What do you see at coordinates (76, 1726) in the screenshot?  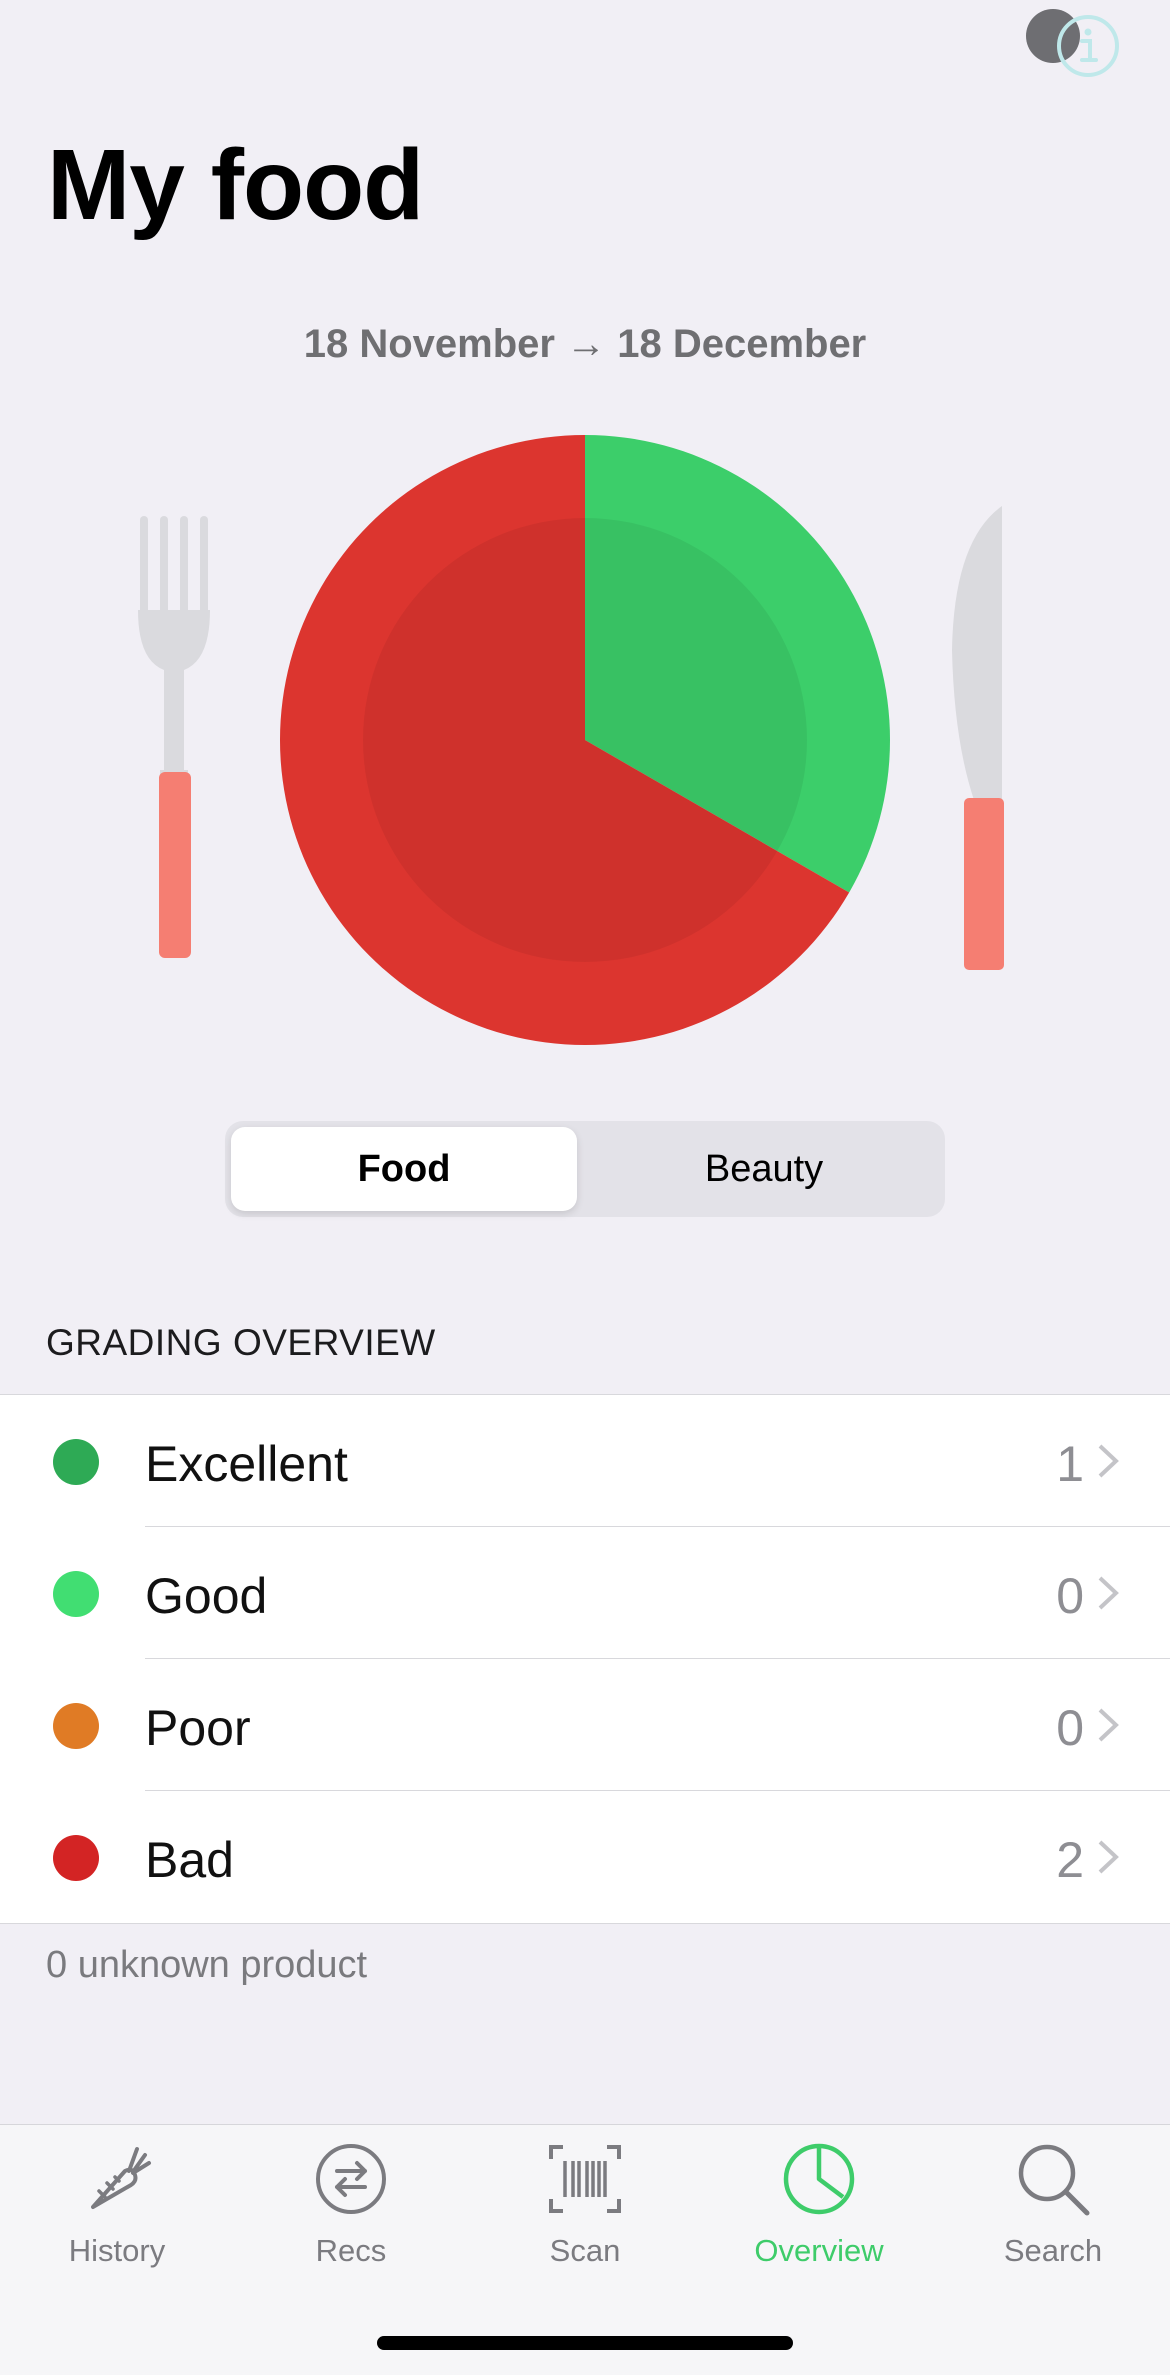 I see `poor-dot` at bounding box center [76, 1726].